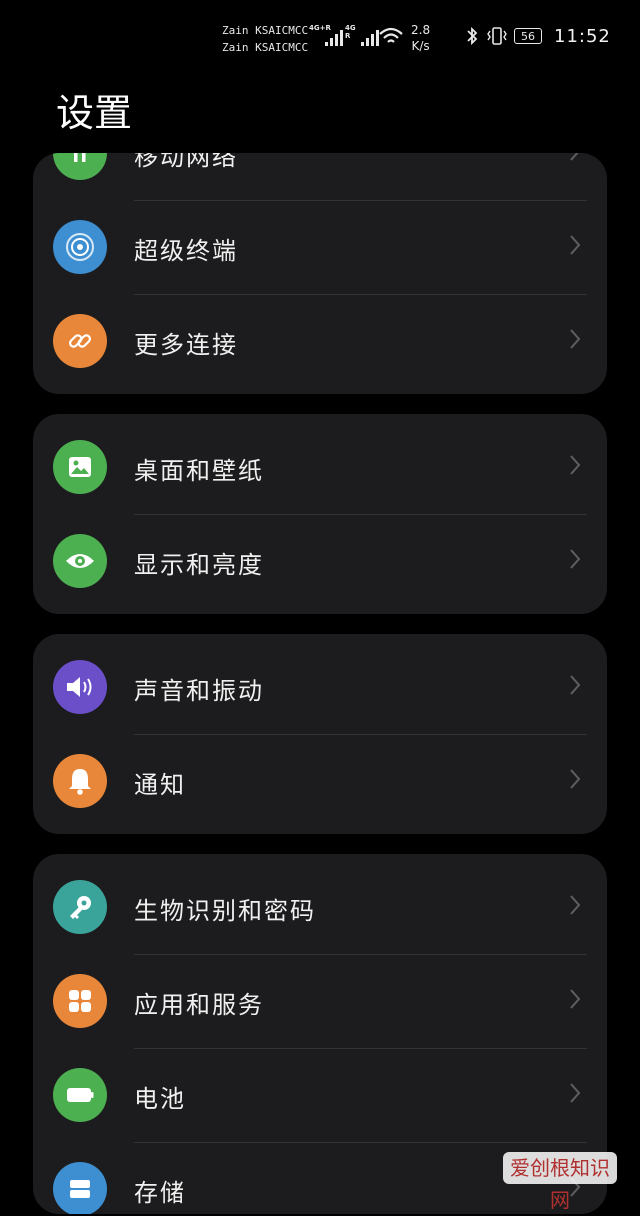 This screenshot has height=1216, width=640. Describe the element at coordinates (199, 1005) in the screenshot. I see `settings-item-label: 应用和服务` at that location.